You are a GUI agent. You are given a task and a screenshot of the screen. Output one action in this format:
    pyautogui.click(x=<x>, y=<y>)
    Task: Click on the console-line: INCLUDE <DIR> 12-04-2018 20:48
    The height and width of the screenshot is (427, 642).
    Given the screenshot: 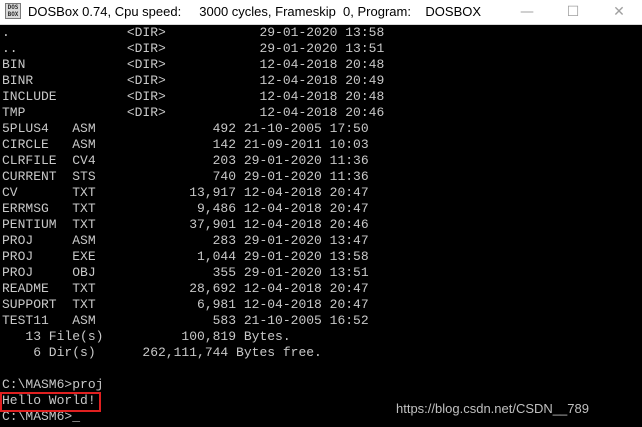 What is the action you would take?
    pyautogui.click(x=193, y=96)
    